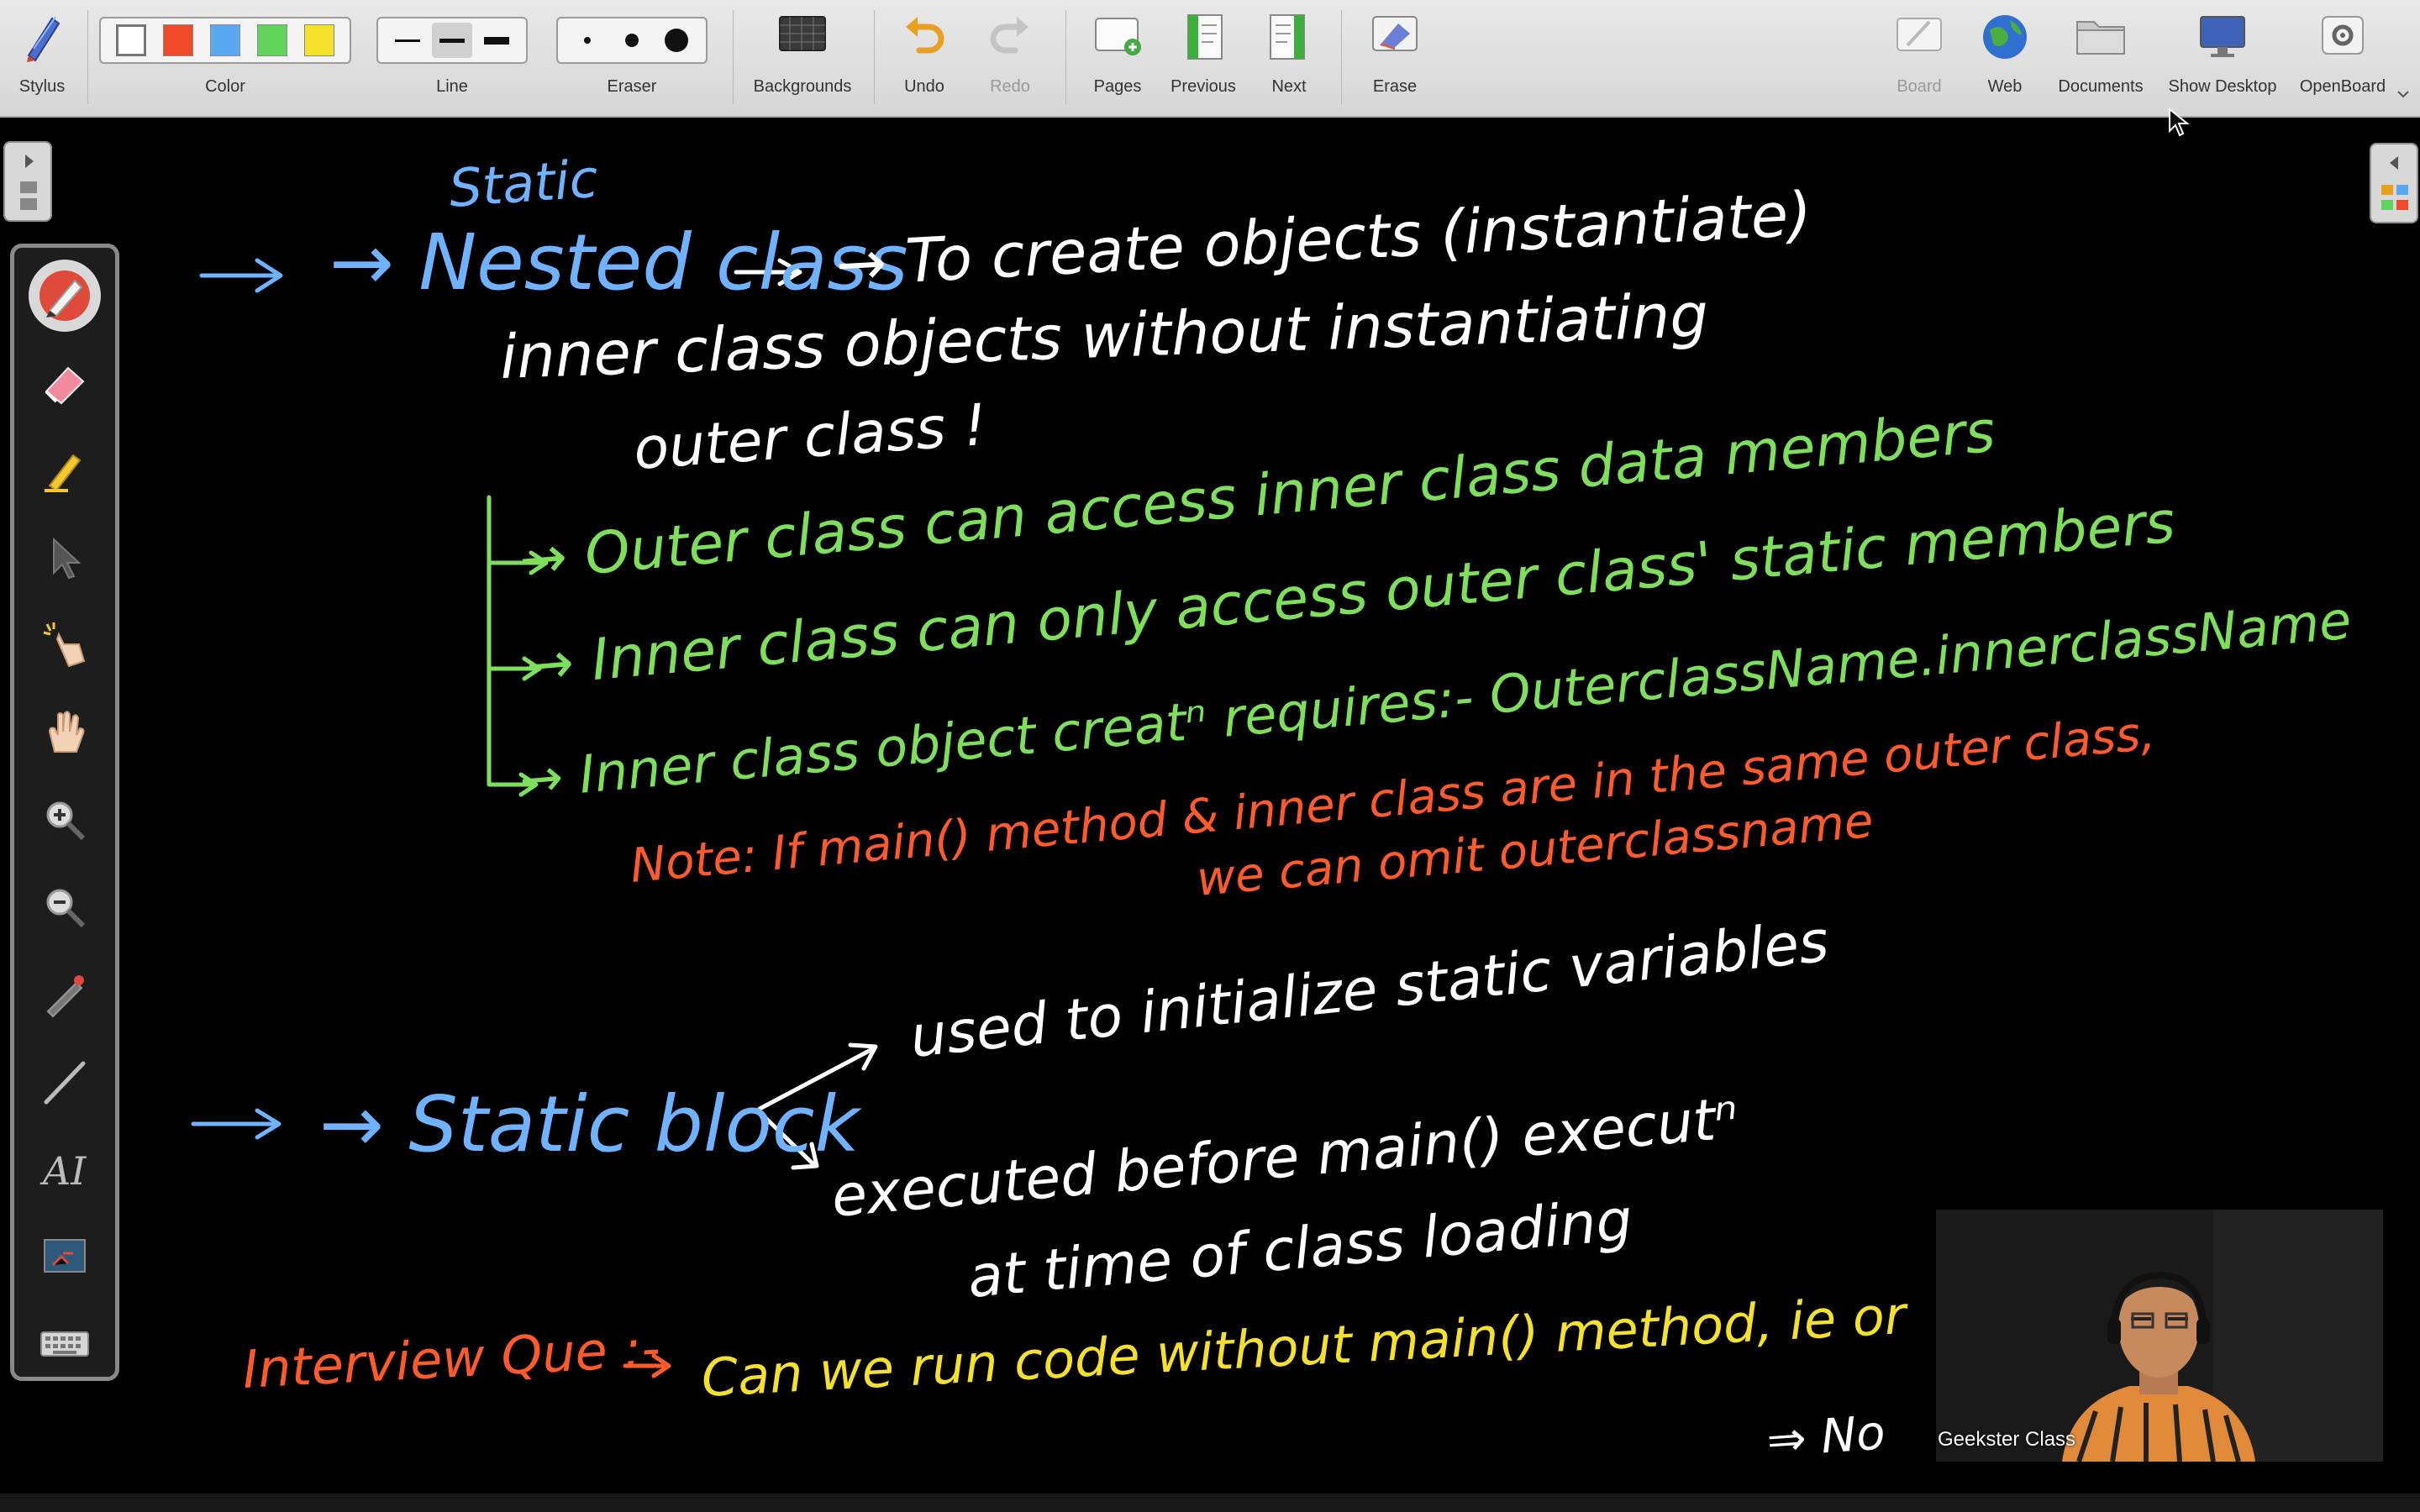  Describe the element at coordinates (1117, 86) in the screenshot. I see `pages-label: Pages` at that location.